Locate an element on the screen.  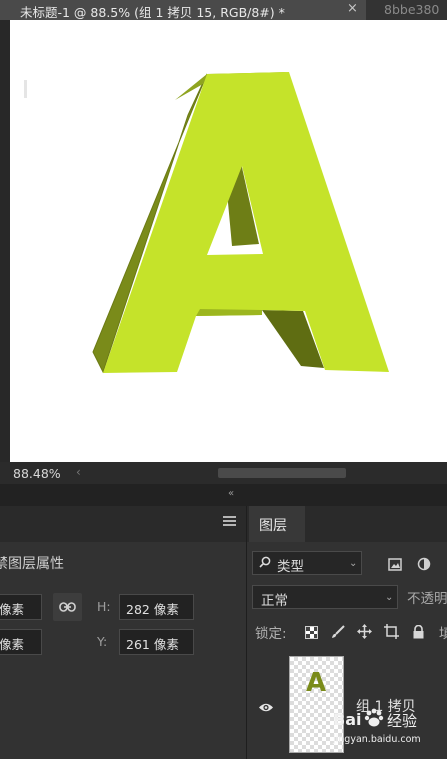
watermark: Bai 经验 jingyan.baidu.com is located at coordinates (390, 731).